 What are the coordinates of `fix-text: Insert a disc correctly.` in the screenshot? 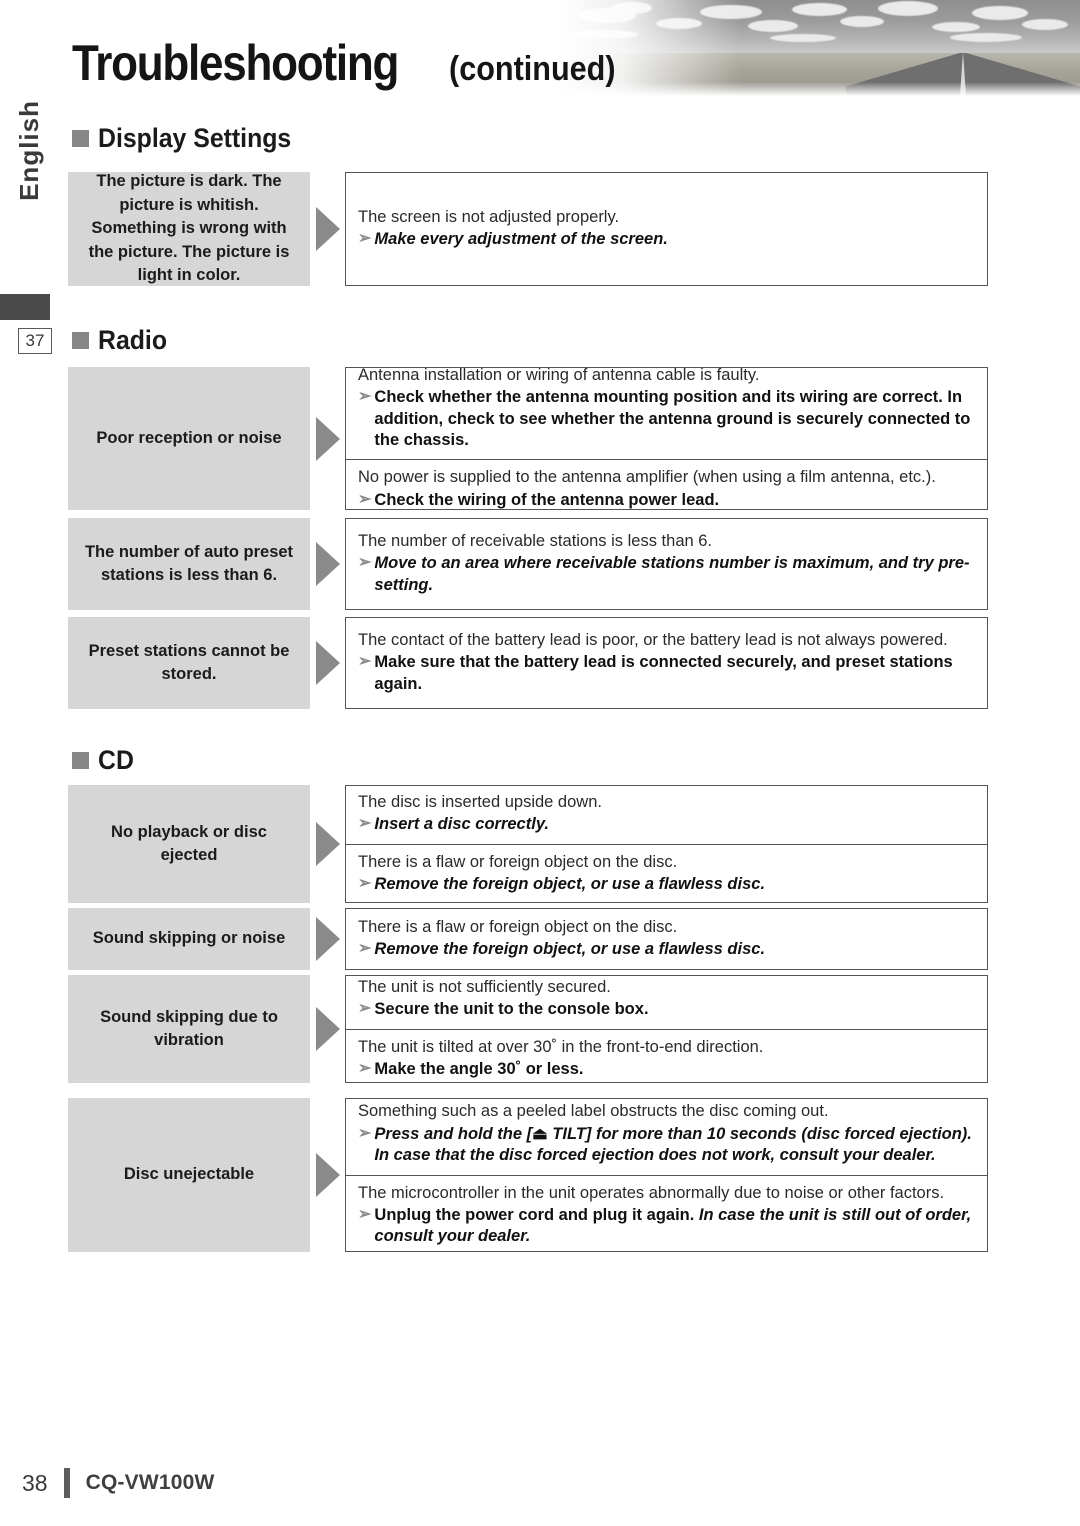 It's located at (461, 824).